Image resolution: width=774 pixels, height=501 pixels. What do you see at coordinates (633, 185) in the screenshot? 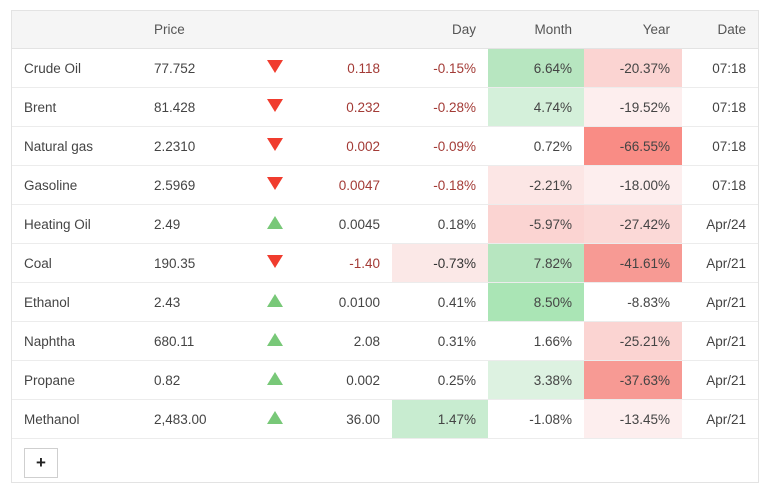
I see `commodity-year-change: -18.00%` at bounding box center [633, 185].